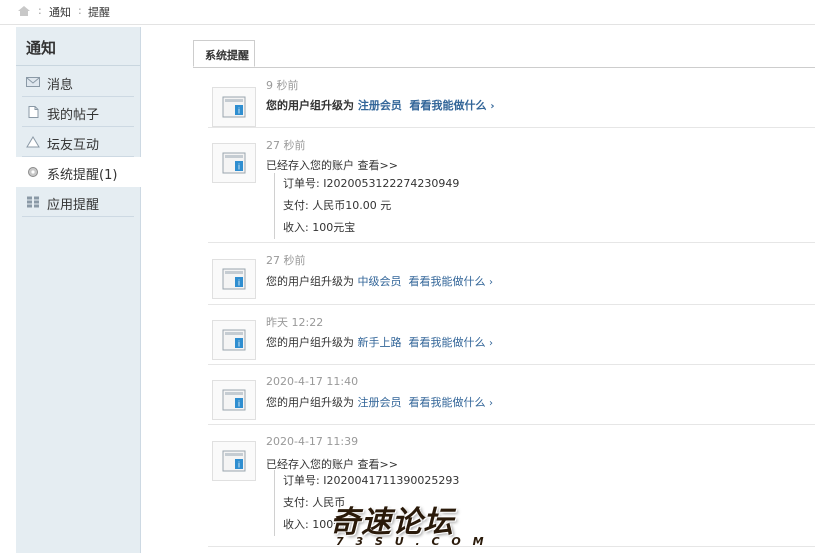 The width and height of the screenshot is (815, 553). I want to click on interaction-icon, so click(33, 142).